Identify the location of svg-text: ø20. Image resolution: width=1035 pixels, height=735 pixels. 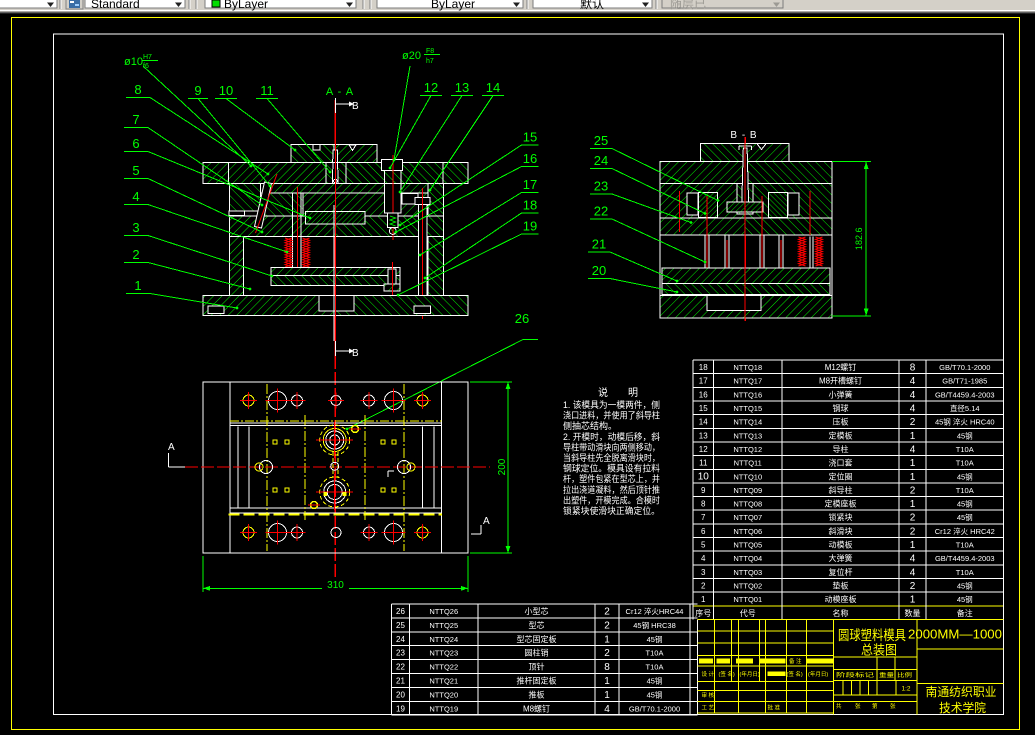
(411, 56).